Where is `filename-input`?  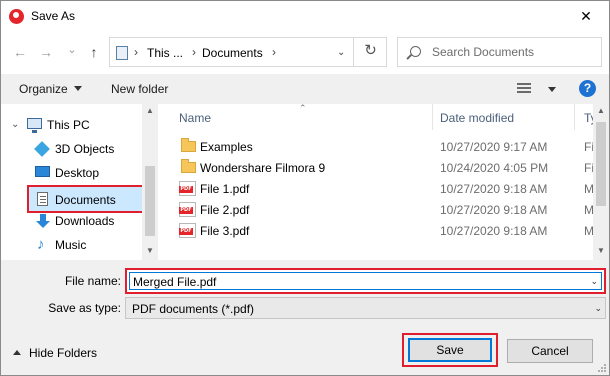
filename-input is located at coordinates (353, 282).